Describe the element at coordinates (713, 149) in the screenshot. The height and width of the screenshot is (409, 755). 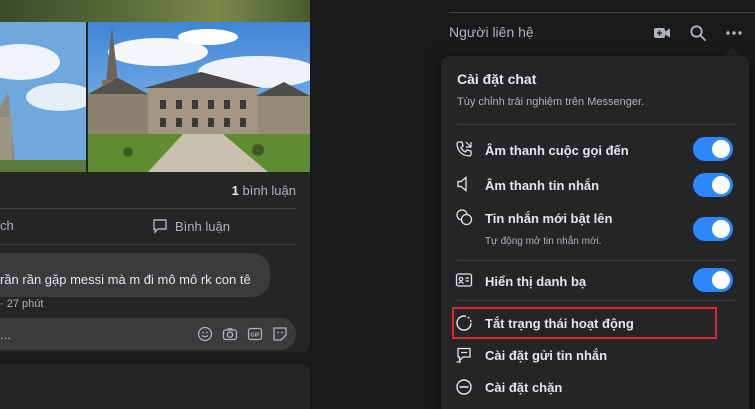
I see `incoming-call-sound-toggle` at that location.